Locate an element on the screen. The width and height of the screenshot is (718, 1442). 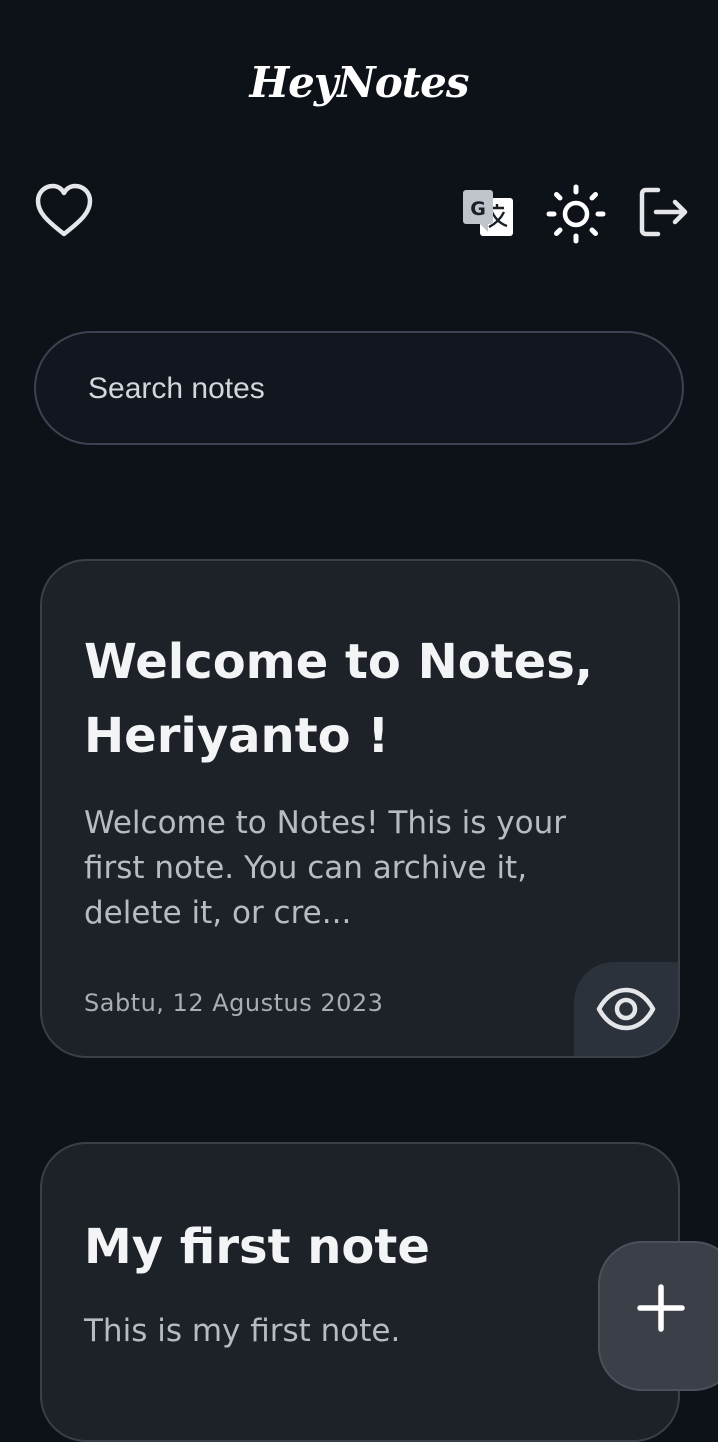
logout-icon is located at coordinates (664, 212).